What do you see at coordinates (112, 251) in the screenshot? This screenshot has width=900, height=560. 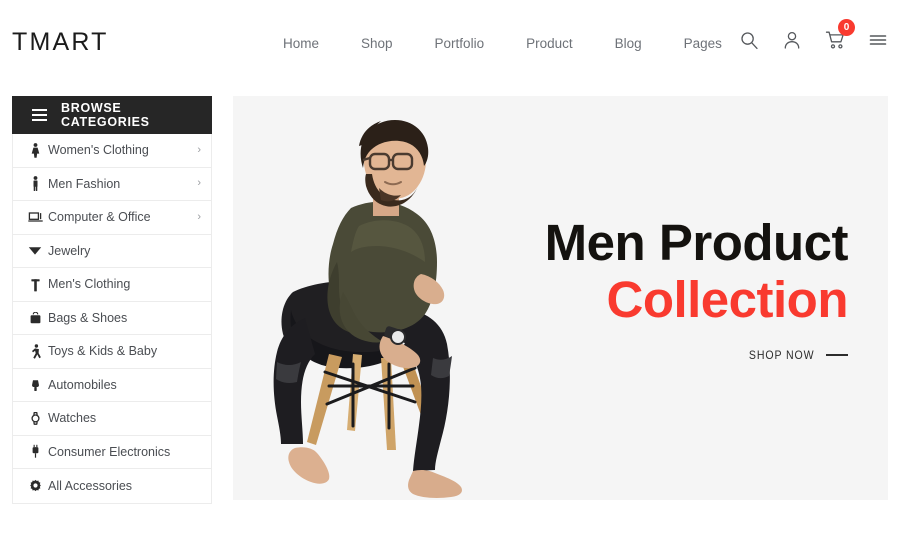 I see `sidebar-item-jewelry: Jewelry` at bounding box center [112, 251].